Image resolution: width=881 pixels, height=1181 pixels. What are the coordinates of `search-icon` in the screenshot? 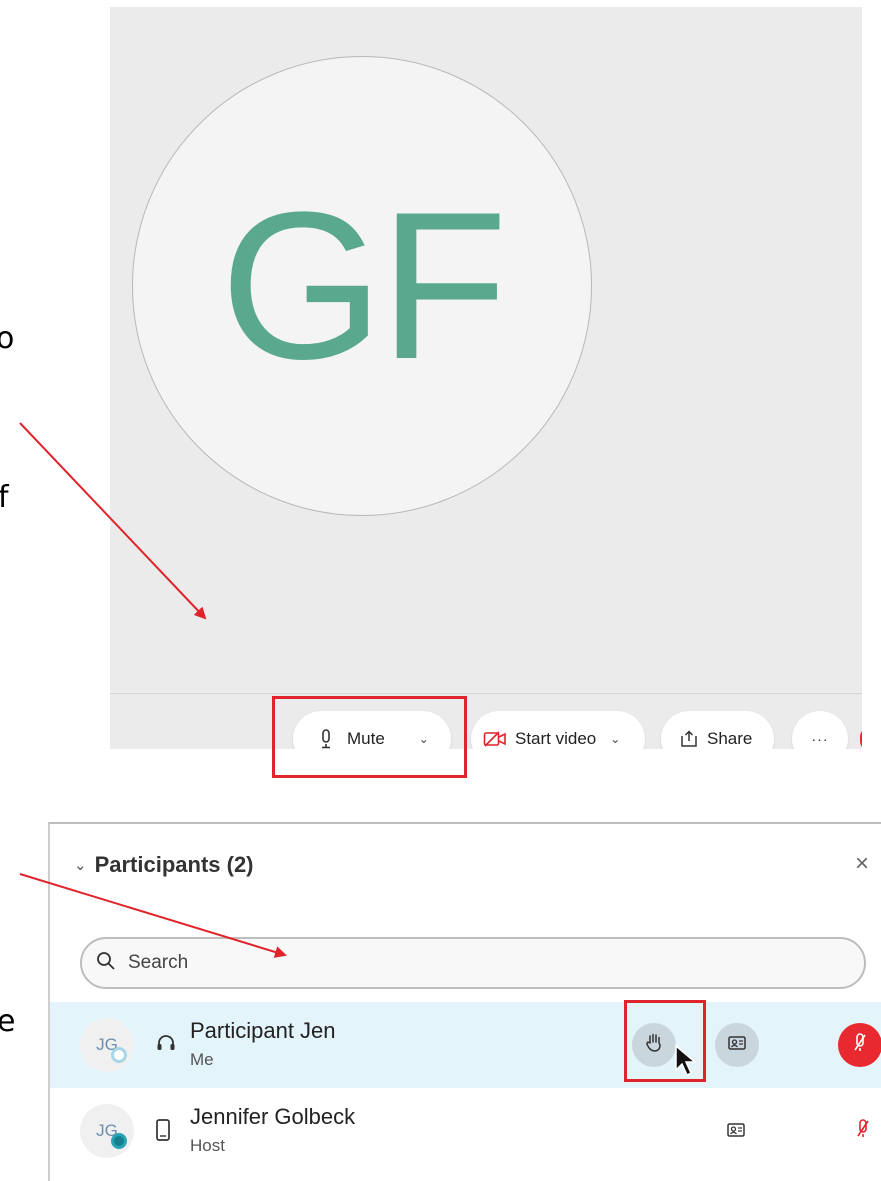 It's located at (106, 963).